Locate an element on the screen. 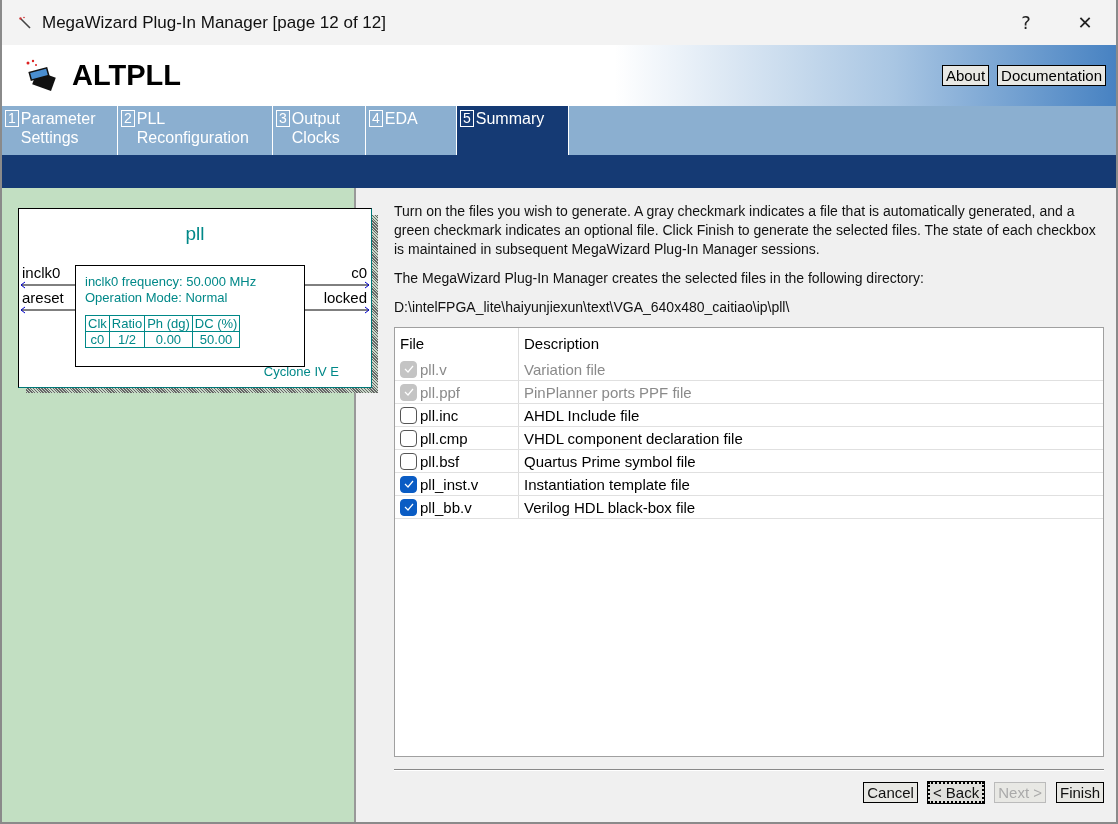 The image size is (1118, 824). file-description: PinPlanner ports PPF file is located at coordinates (607, 392).